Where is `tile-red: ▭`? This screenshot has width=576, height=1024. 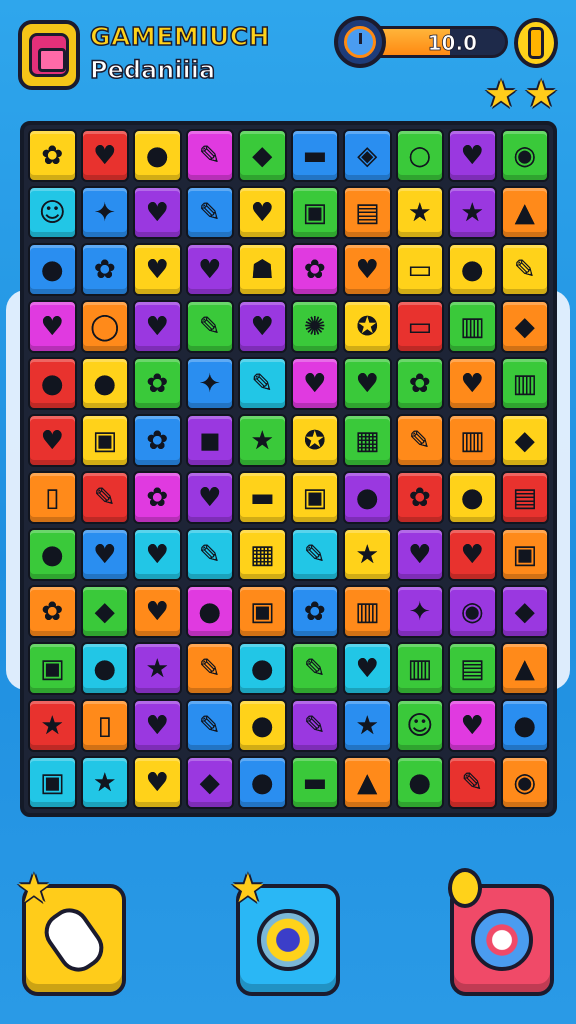
tile-red: ▭ is located at coordinates (419, 326).